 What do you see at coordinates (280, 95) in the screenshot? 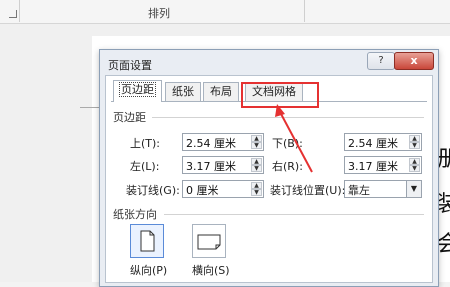
I see `highlight-box` at bounding box center [280, 95].